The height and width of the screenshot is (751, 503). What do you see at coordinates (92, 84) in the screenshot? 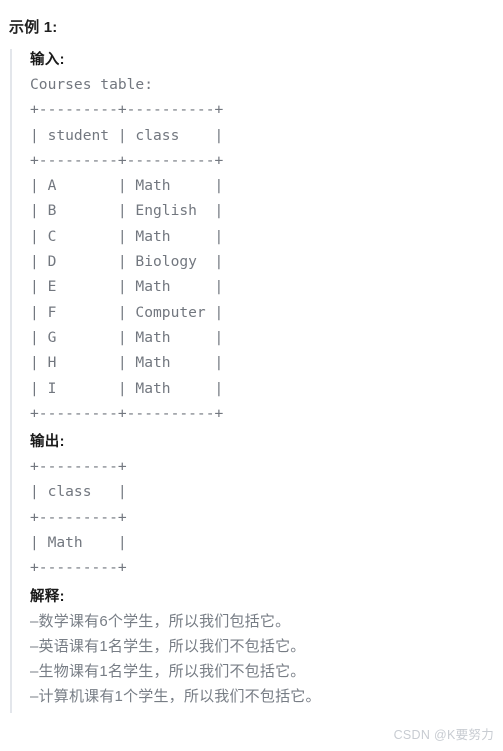
I see `input-table-caption: Courses table:` at bounding box center [92, 84].